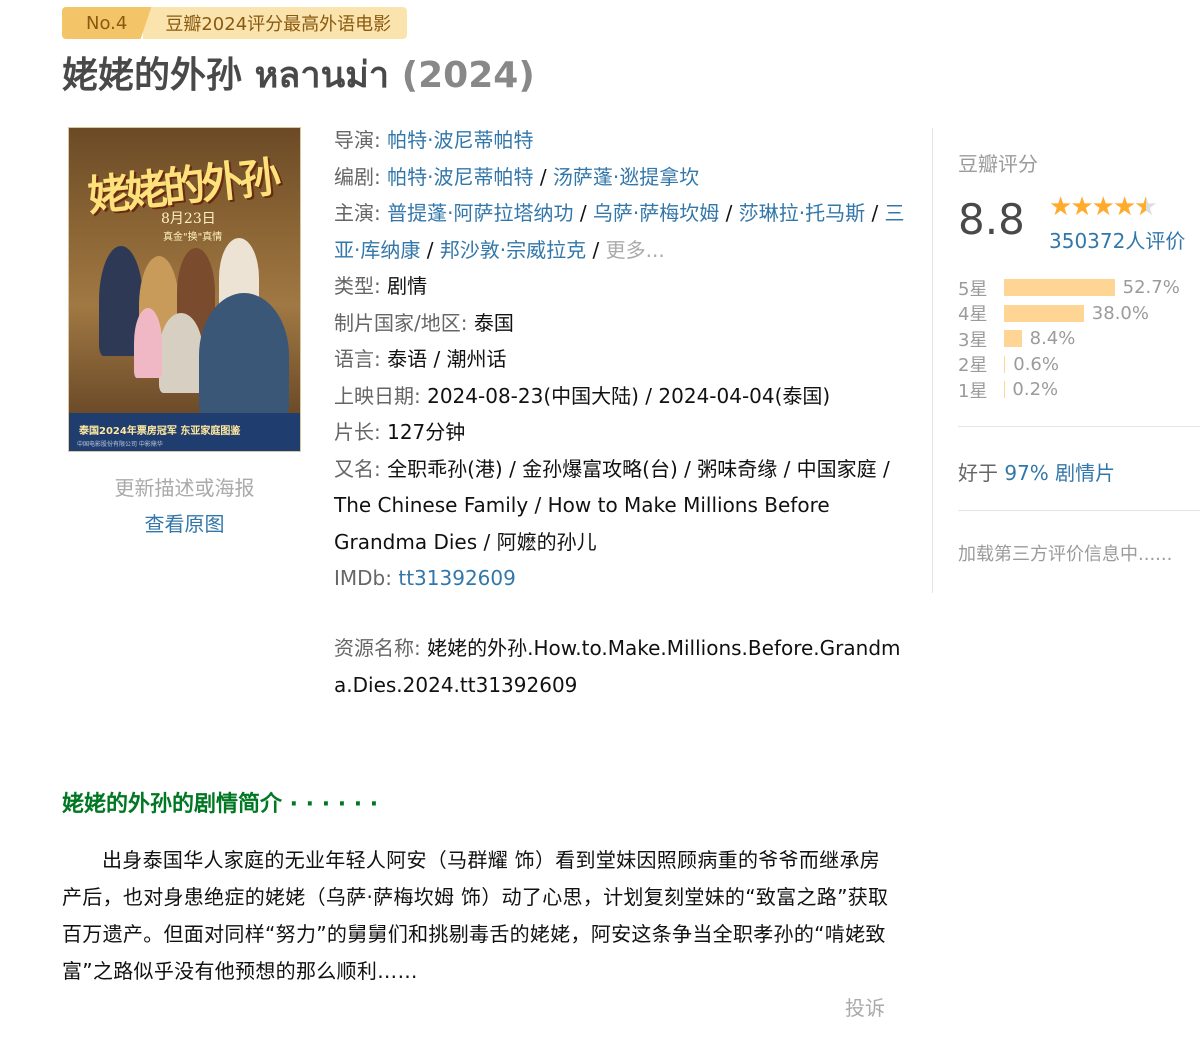 Image resolution: width=1200 pixels, height=1040 pixels. I want to click on rating-bar-row: 3星 8.4%, so click(1078, 339).